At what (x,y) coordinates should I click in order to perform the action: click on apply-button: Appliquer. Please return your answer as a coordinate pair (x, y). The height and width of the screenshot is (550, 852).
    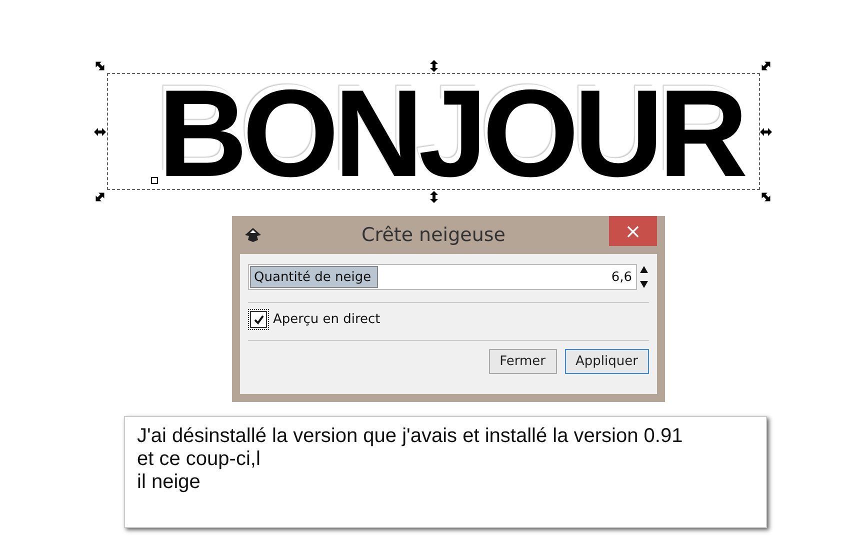
    Looking at the image, I should click on (606, 361).